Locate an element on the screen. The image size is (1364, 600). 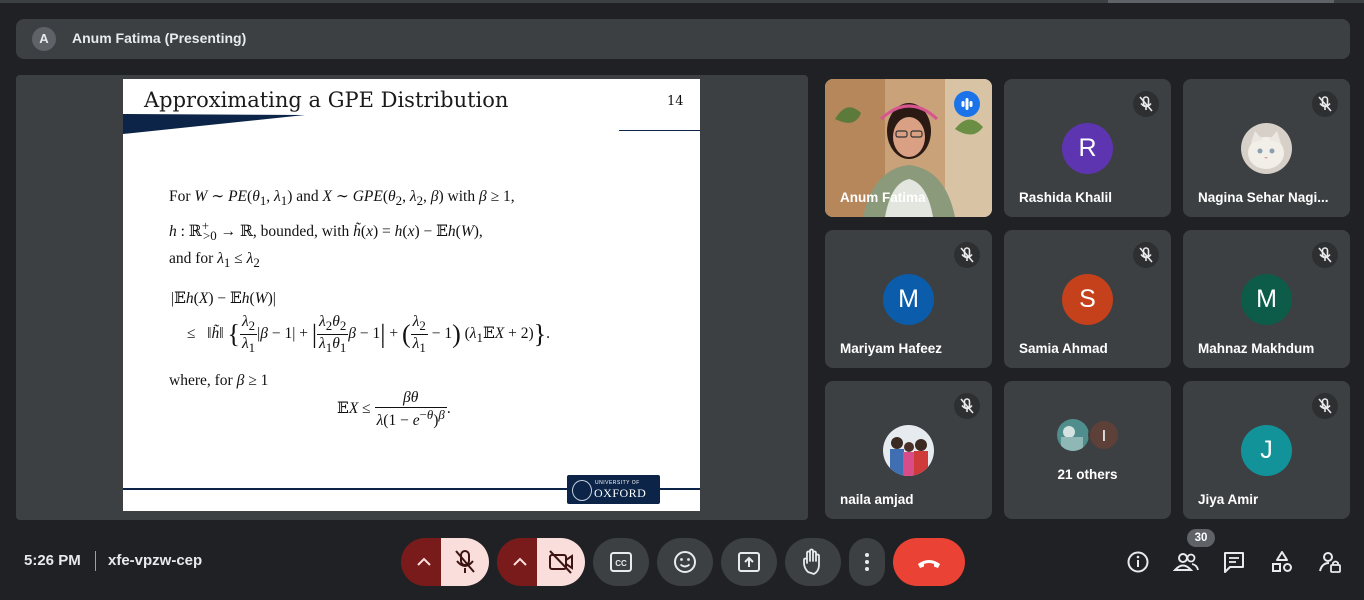
raise-hand-button is located at coordinates (813, 562).